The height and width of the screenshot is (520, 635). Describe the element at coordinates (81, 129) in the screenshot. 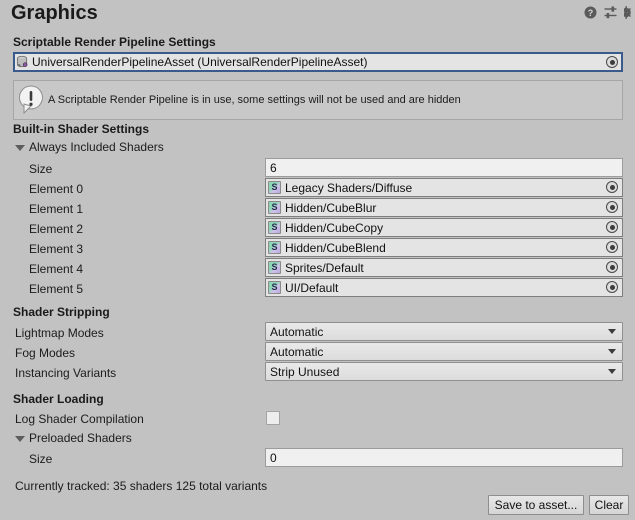

I see `builtin-shader-settings-label: Built-in Shader Settings` at that location.